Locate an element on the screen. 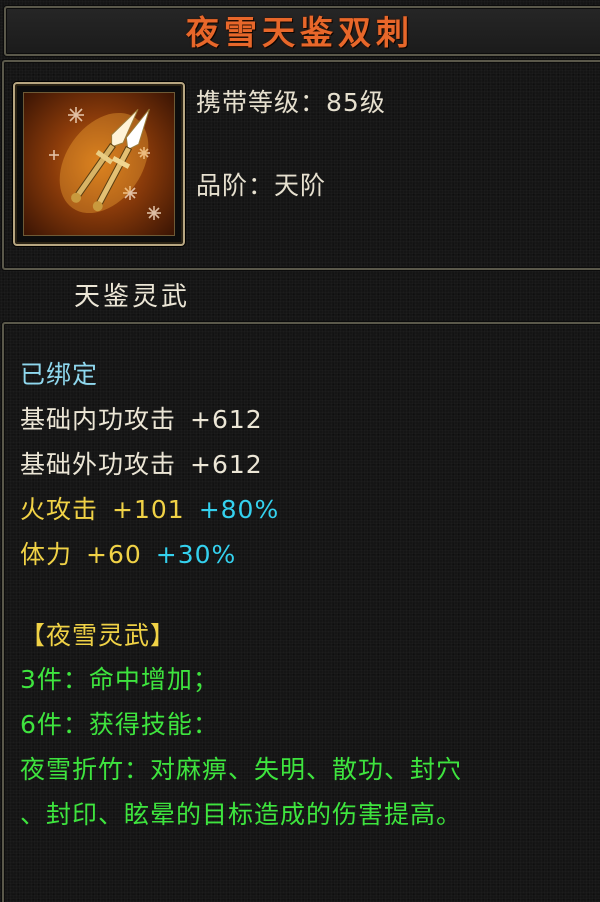 This screenshot has width=600, height=902. stat-name: 火攻击 is located at coordinates (59, 509).